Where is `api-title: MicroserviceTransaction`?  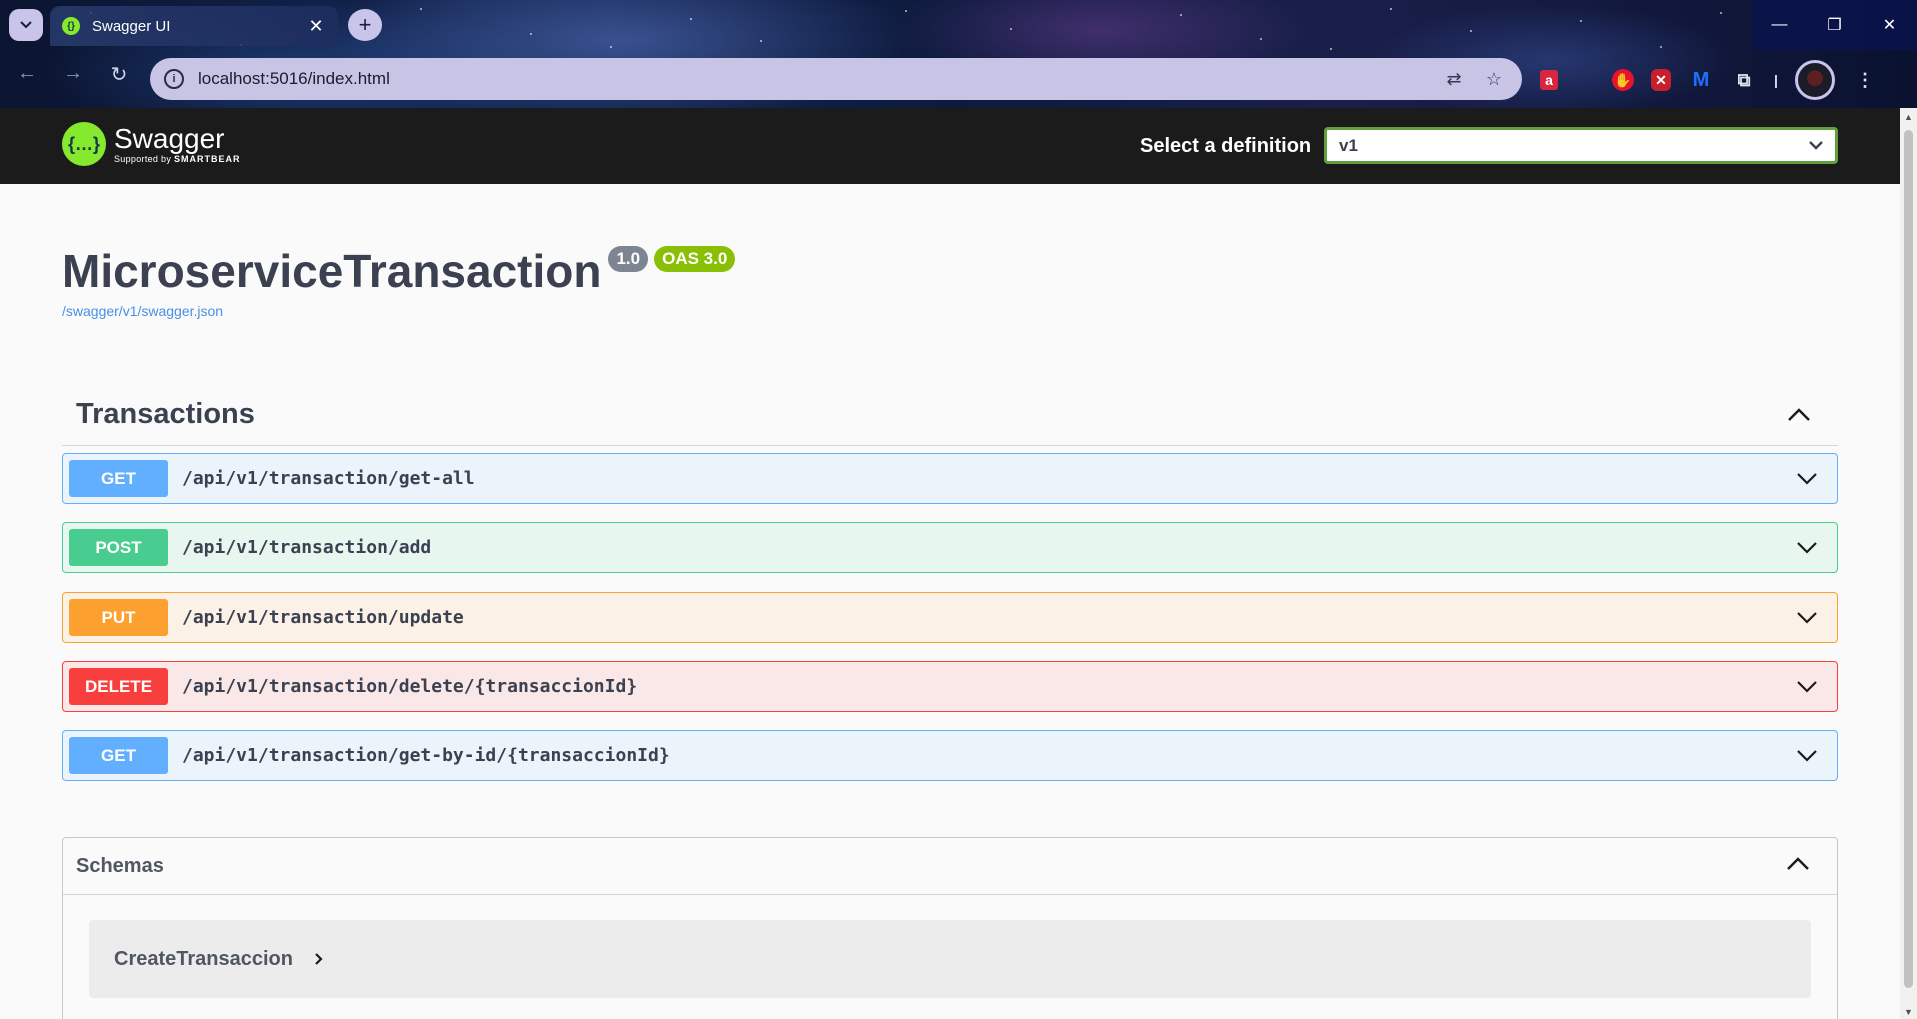
api-title: MicroserviceTransaction is located at coordinates (332, 271).